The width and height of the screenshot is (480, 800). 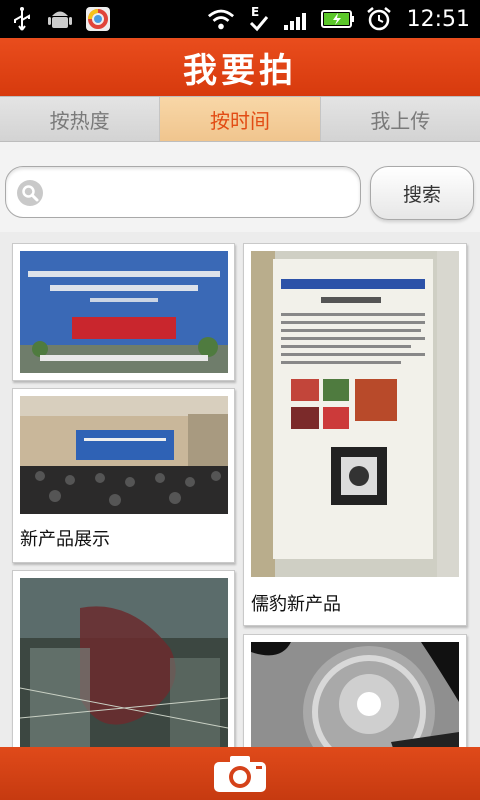 I want to click on bottom-bar, so click(x=240, y=773).